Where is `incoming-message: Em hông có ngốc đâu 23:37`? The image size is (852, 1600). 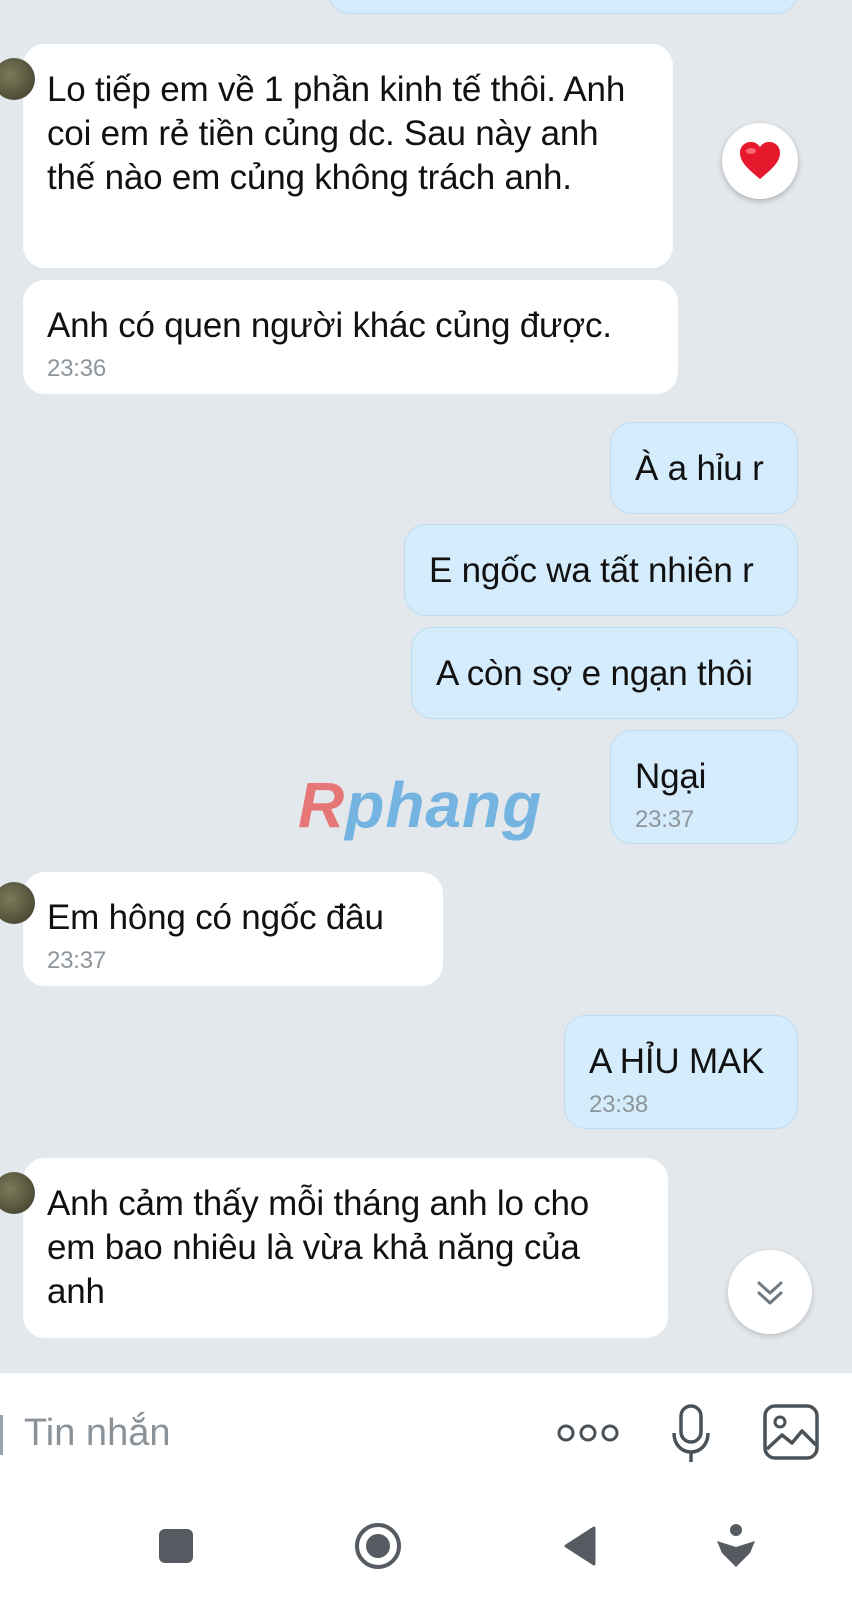
incoming-message: Em hông có ngốc đâu 23:37 is located at coordinates (221, 929).